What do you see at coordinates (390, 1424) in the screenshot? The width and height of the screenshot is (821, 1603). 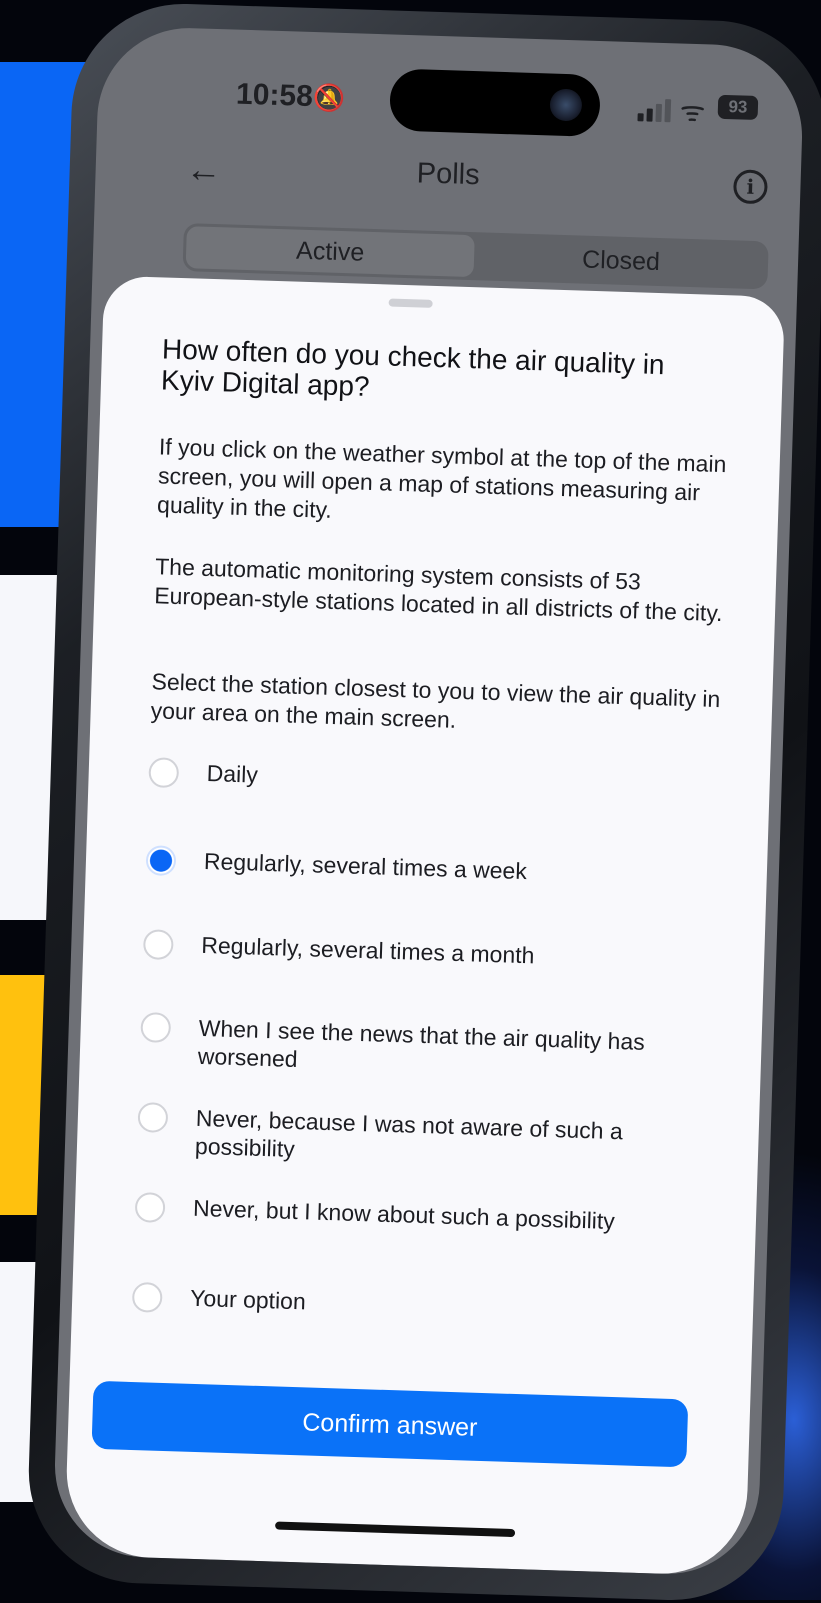 I see `confirm-answer-button: Confirm answer` at bounding box center [390, 1424].